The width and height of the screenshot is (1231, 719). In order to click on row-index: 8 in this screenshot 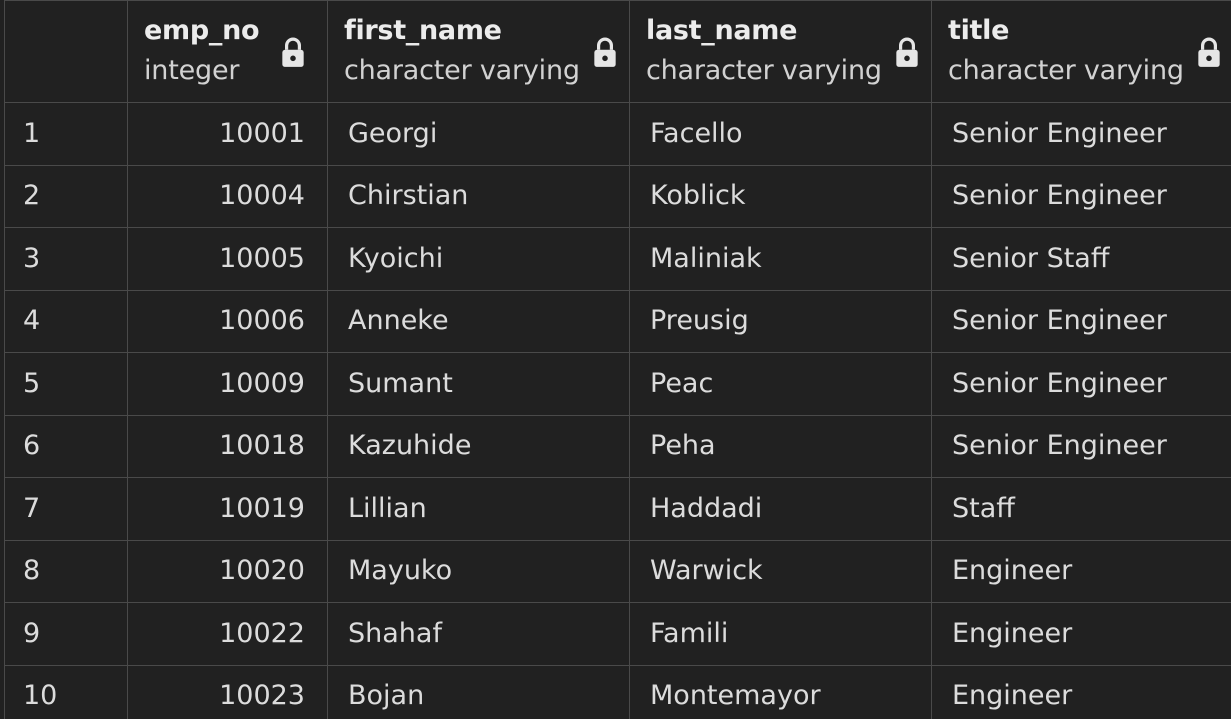, I will do `click(66, 571)`.